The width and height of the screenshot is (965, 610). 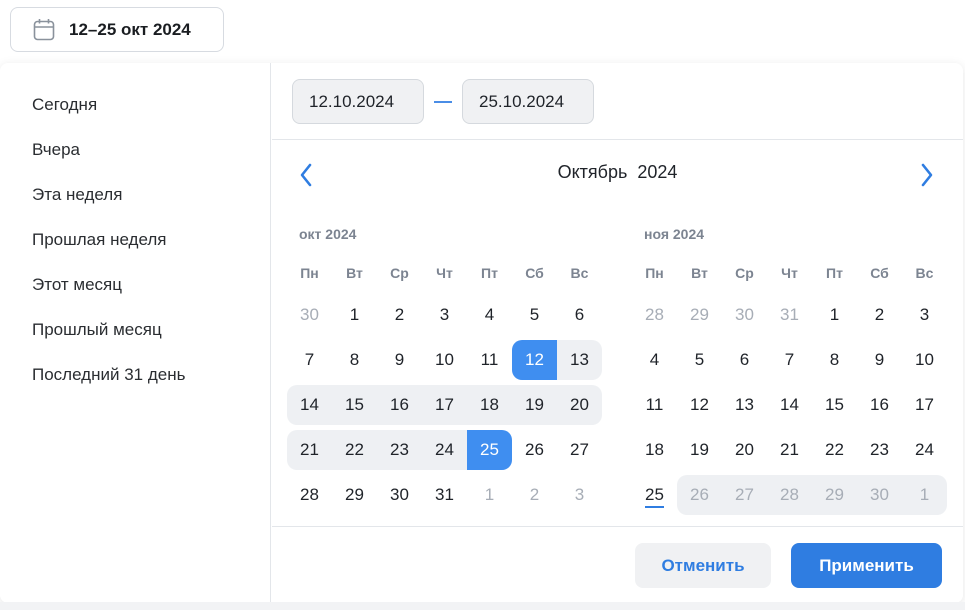 I want to click on calendar-caption: ноя 2024, so click(x=674, y=234).